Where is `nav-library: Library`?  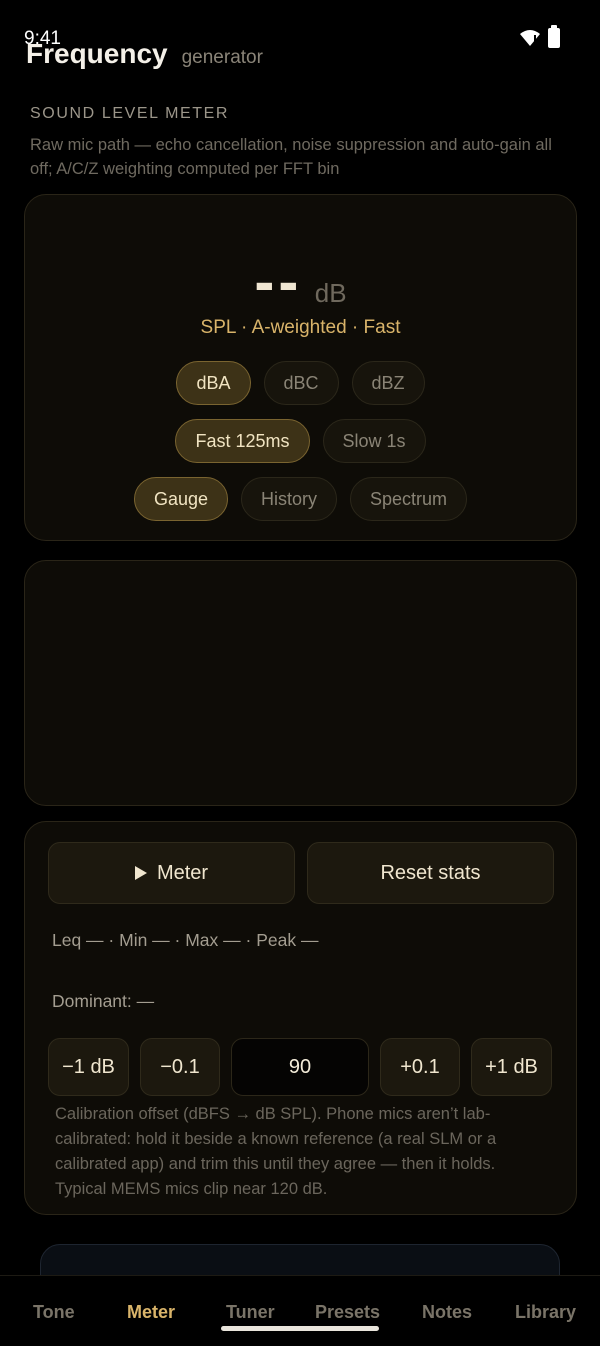
nav-library: Library is located at coordinates (545, 1312).